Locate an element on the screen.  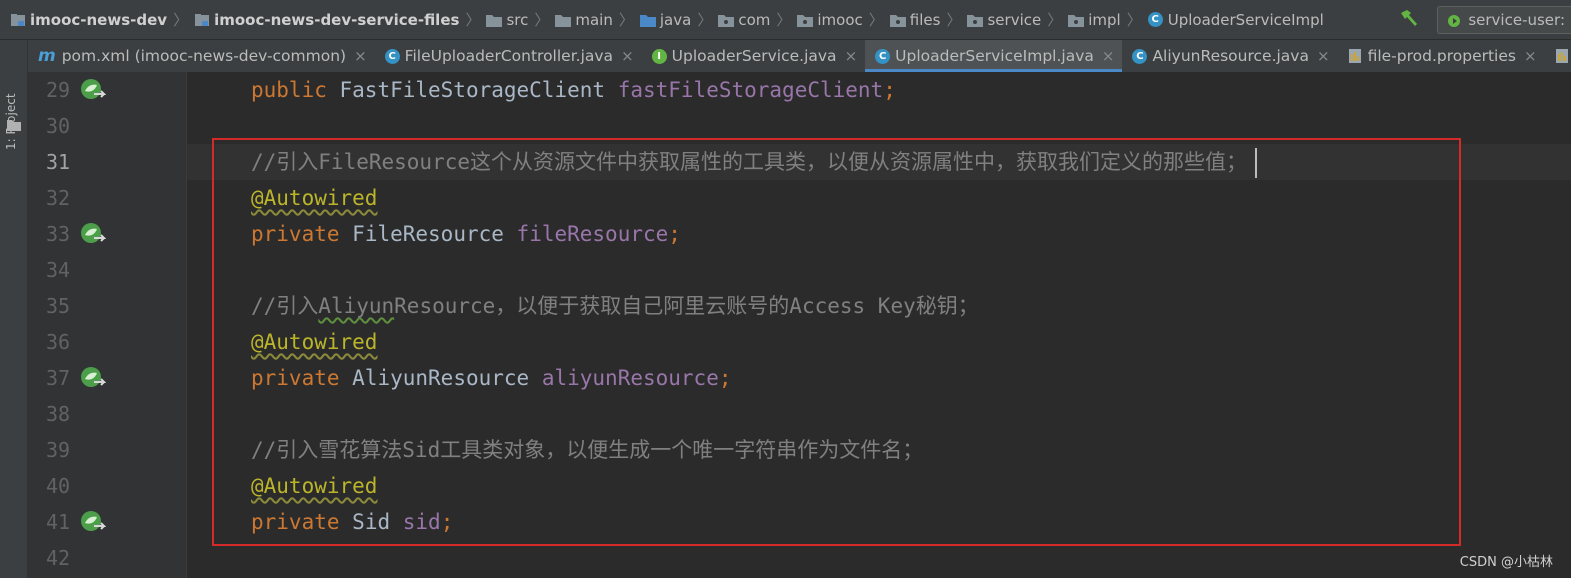
breadcrumb-label: files is located at coordinates (925, 19).